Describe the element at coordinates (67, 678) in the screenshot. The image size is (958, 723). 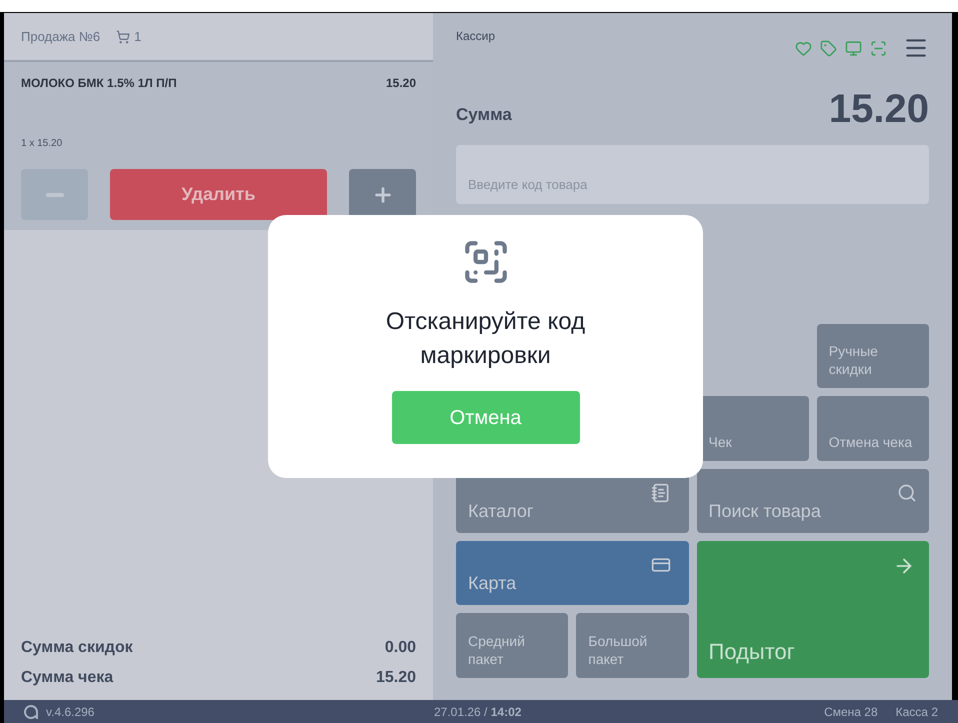
I see `total-label: Сумма чека` at that location.